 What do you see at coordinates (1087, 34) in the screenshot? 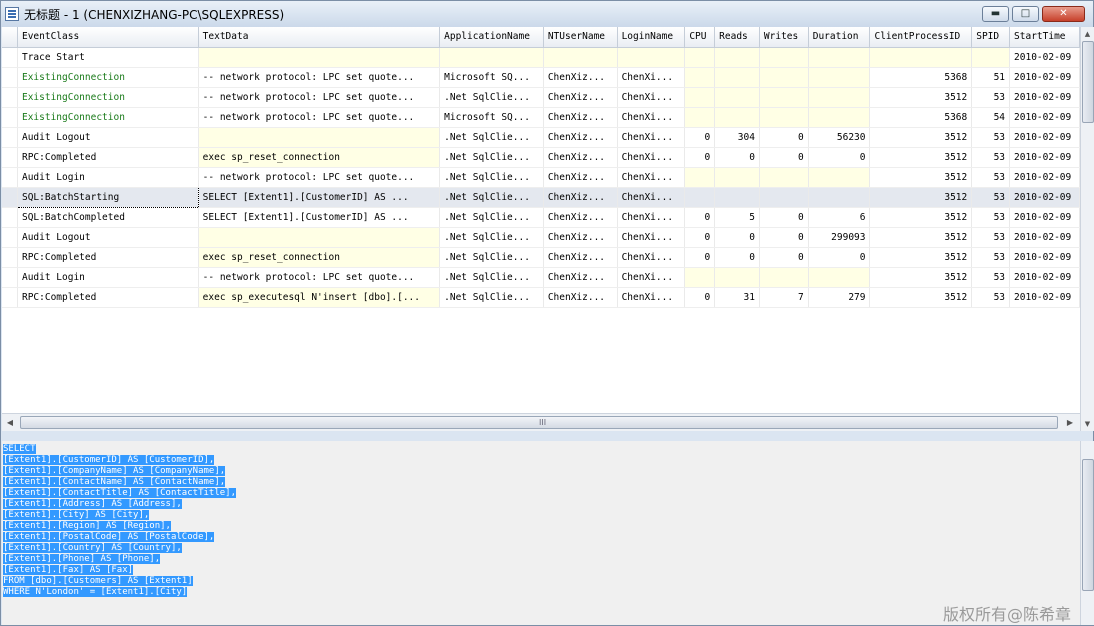
I see `scroll-up-icon: ▲` at bounding box center [1087, 34].